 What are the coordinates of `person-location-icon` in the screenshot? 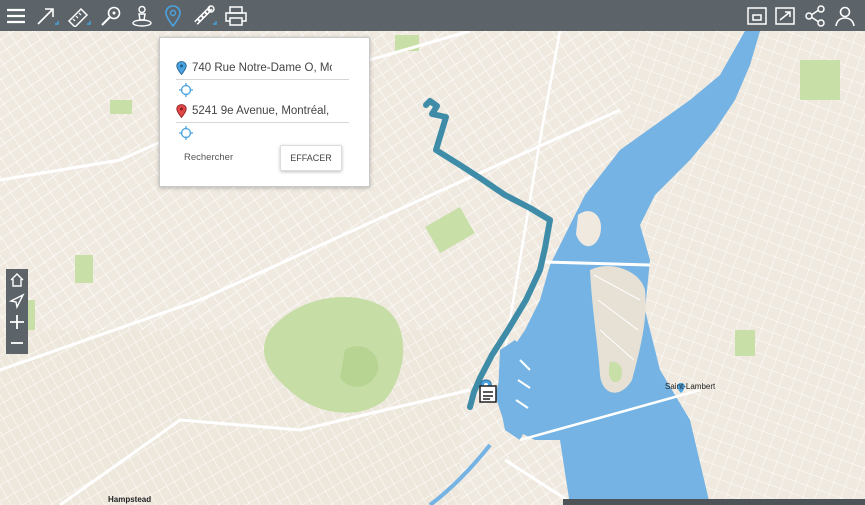 It's located at (142, 16).